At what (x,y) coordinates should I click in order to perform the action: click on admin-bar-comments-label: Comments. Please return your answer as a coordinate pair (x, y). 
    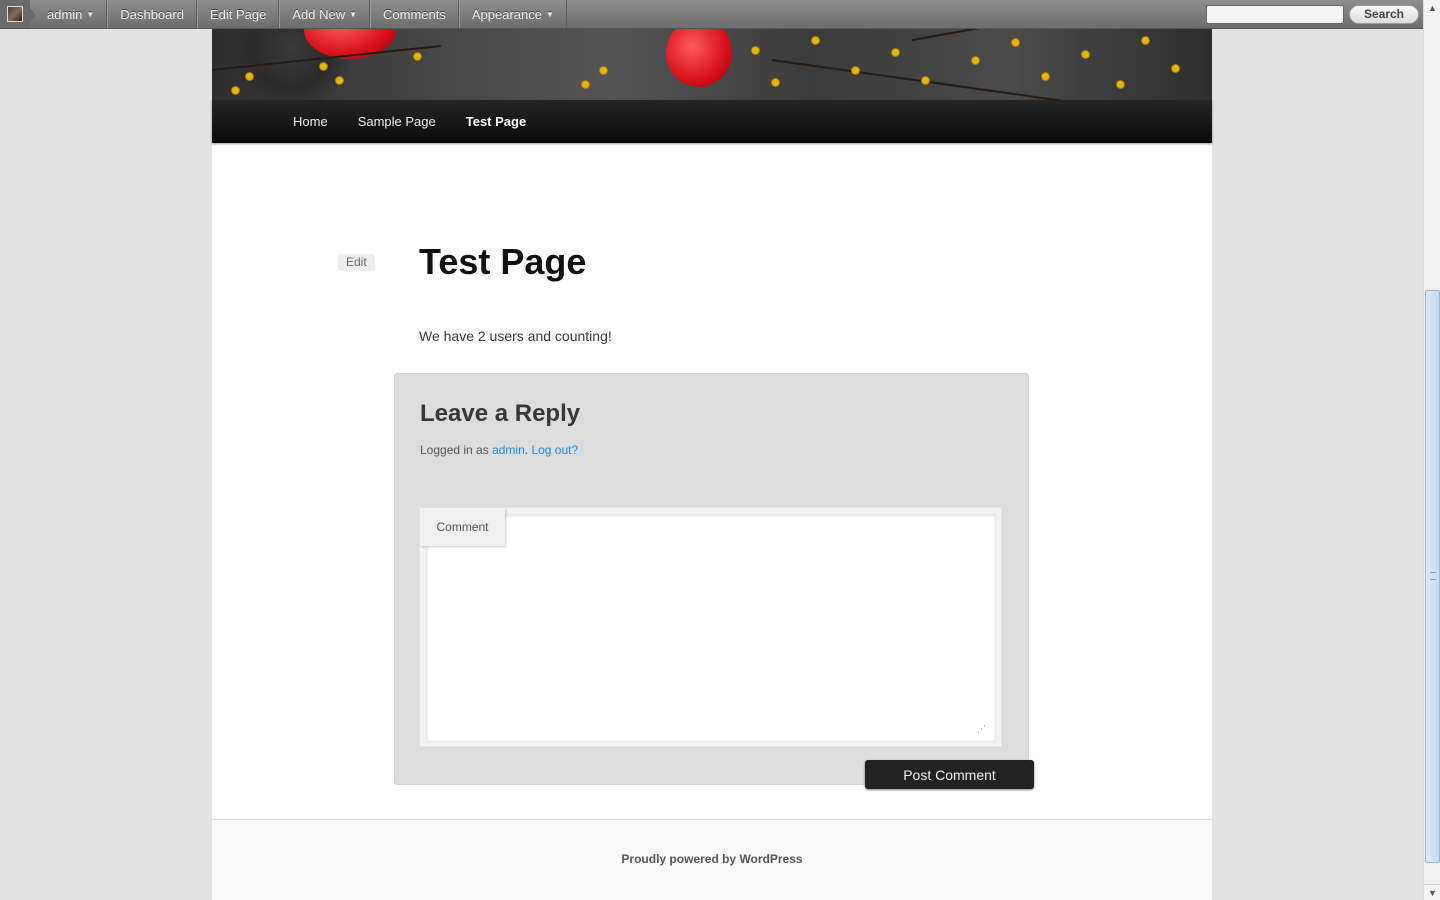
    Looking at the image, I should click on (414, 14).